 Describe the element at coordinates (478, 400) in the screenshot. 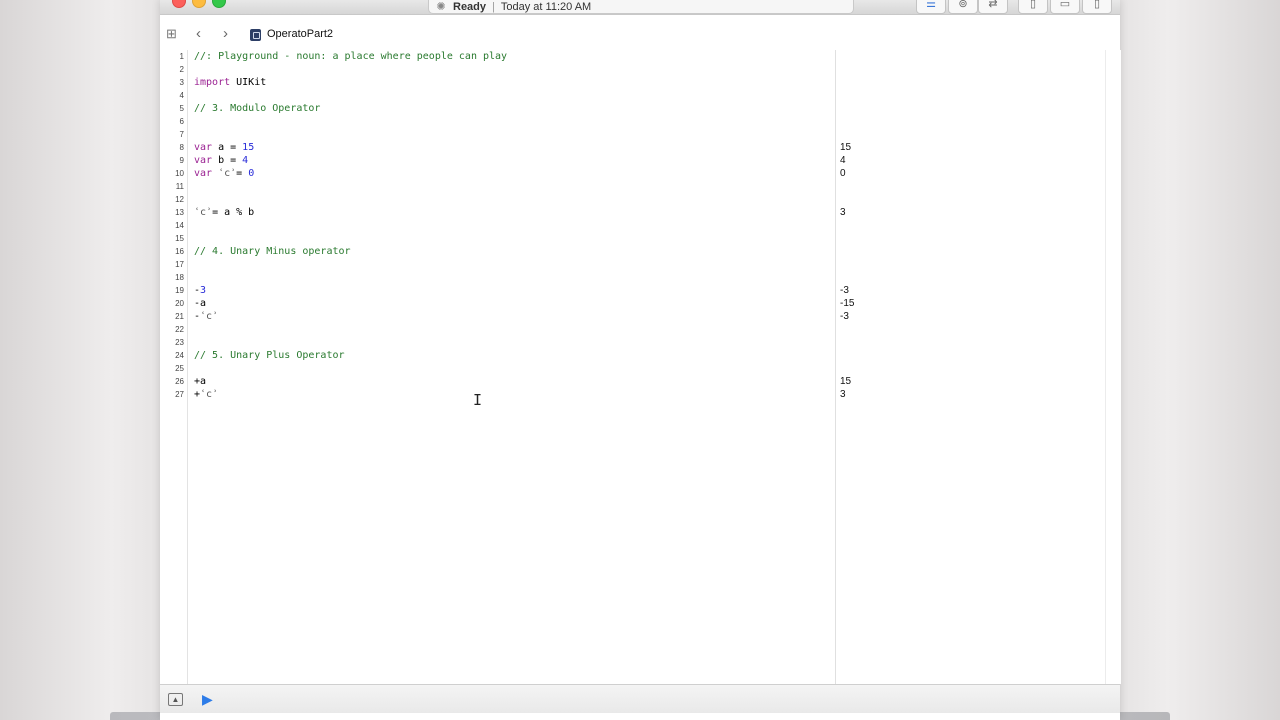

I see `text-cursor-icon: I` at that location.